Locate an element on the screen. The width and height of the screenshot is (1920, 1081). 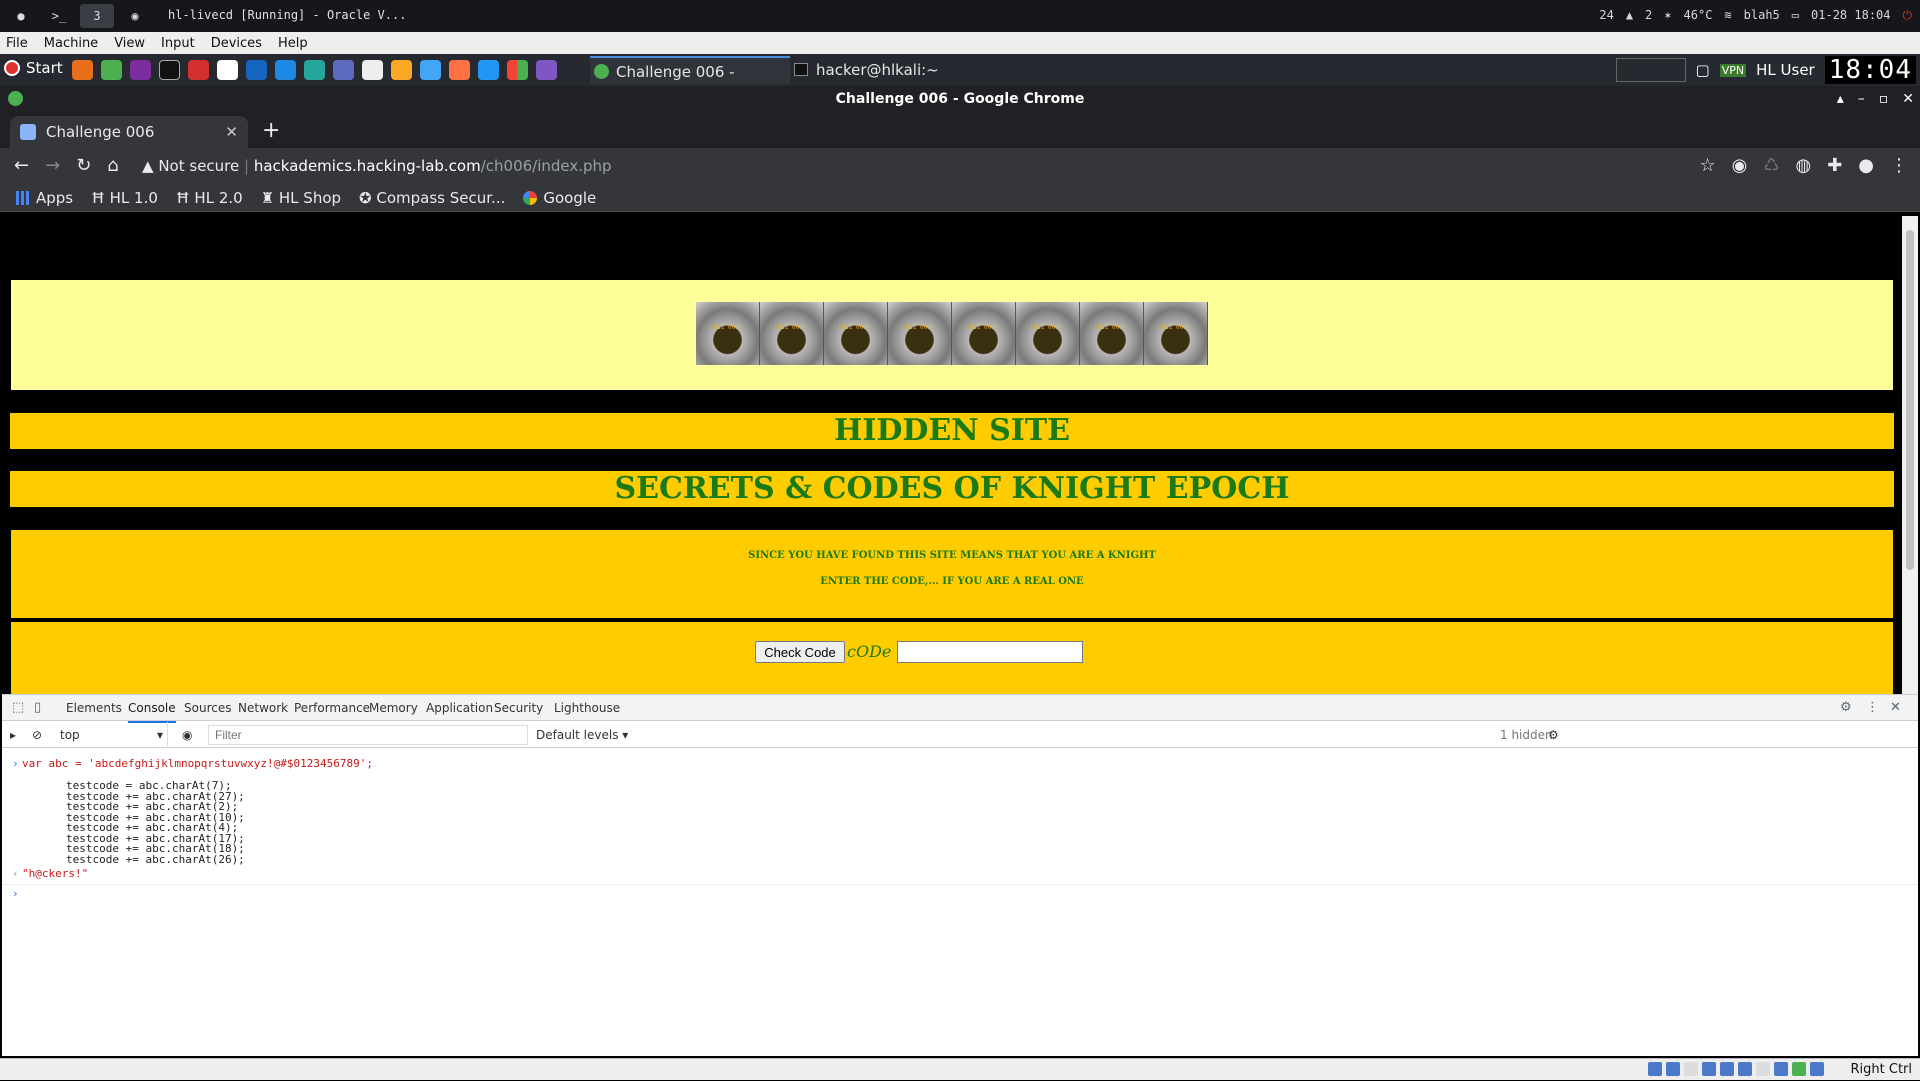
forward-icon: → is located at coordinates (52, 165).